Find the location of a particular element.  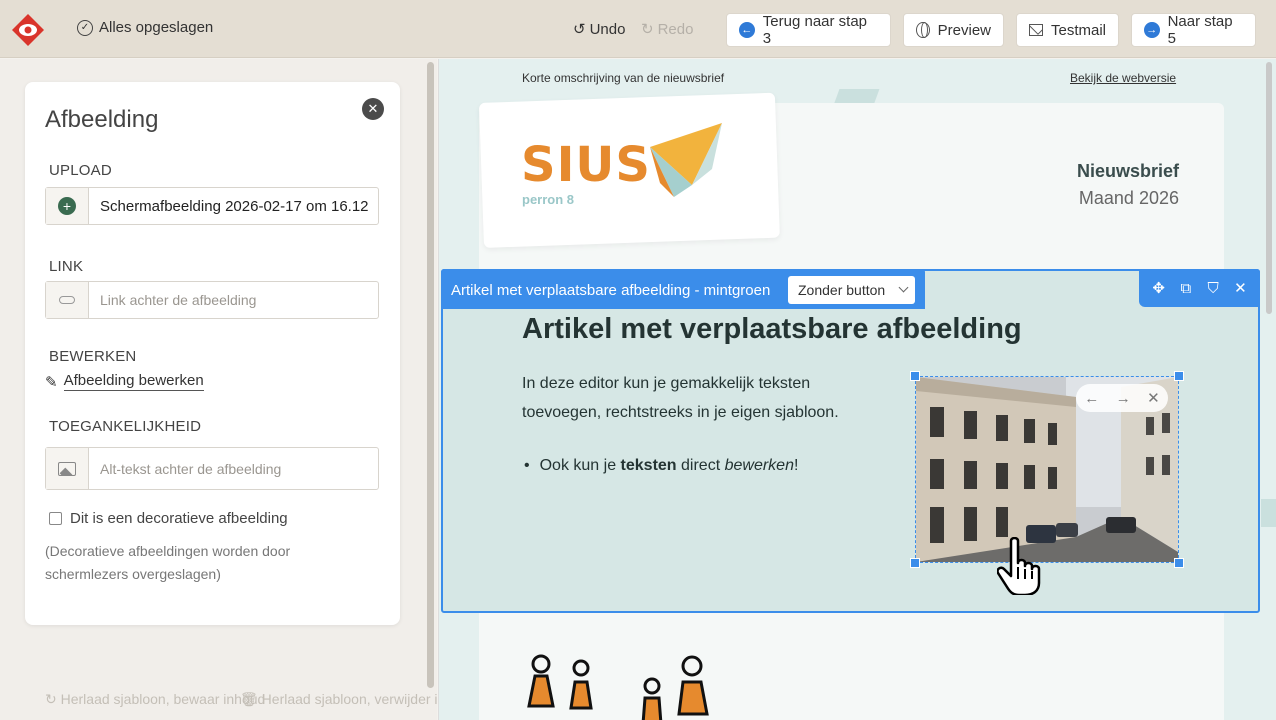

newsletter-label: Nieuwsbrief is located at coordinates (1127, 171).